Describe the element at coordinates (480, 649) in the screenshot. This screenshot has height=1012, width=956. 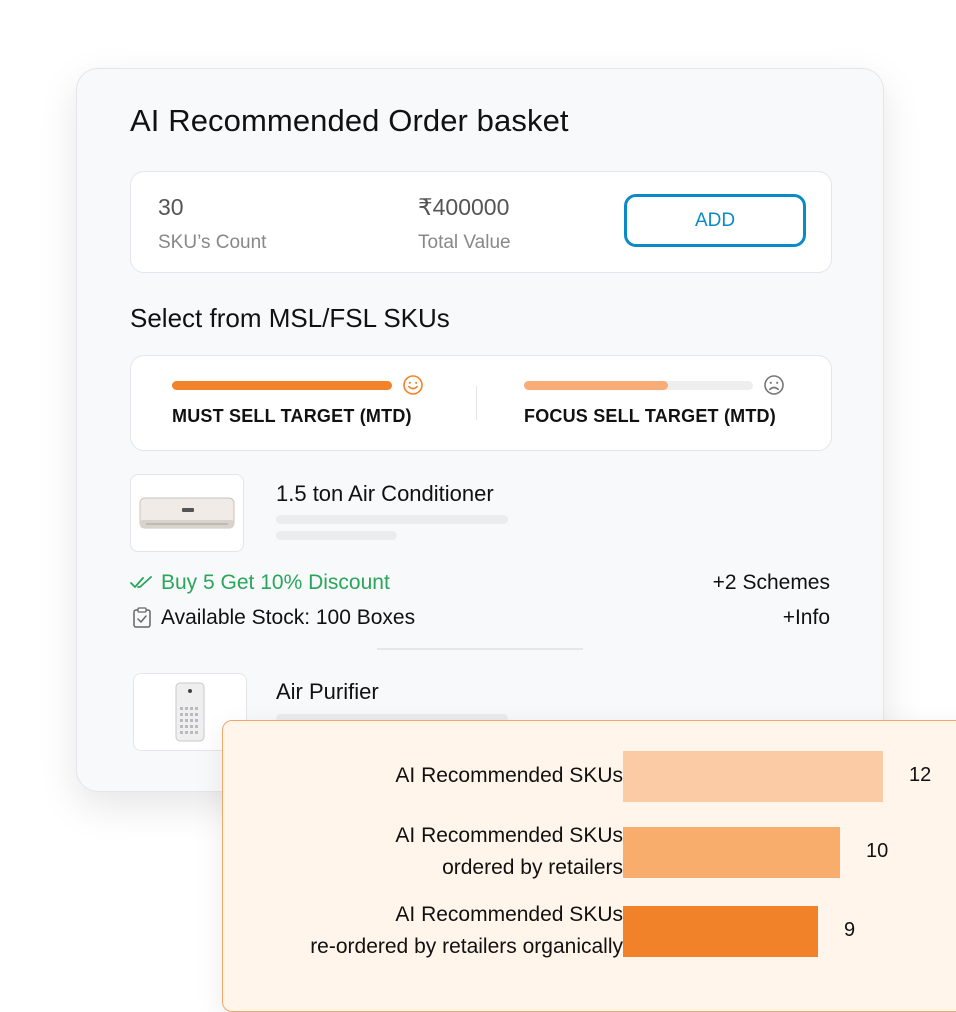
I see `product-divider` at that location.